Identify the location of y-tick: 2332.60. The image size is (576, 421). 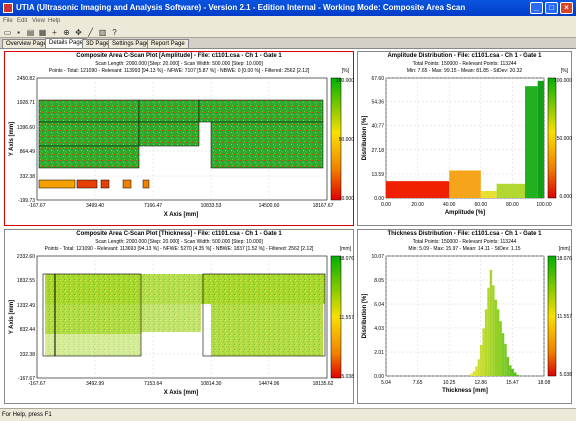
(26, 257).